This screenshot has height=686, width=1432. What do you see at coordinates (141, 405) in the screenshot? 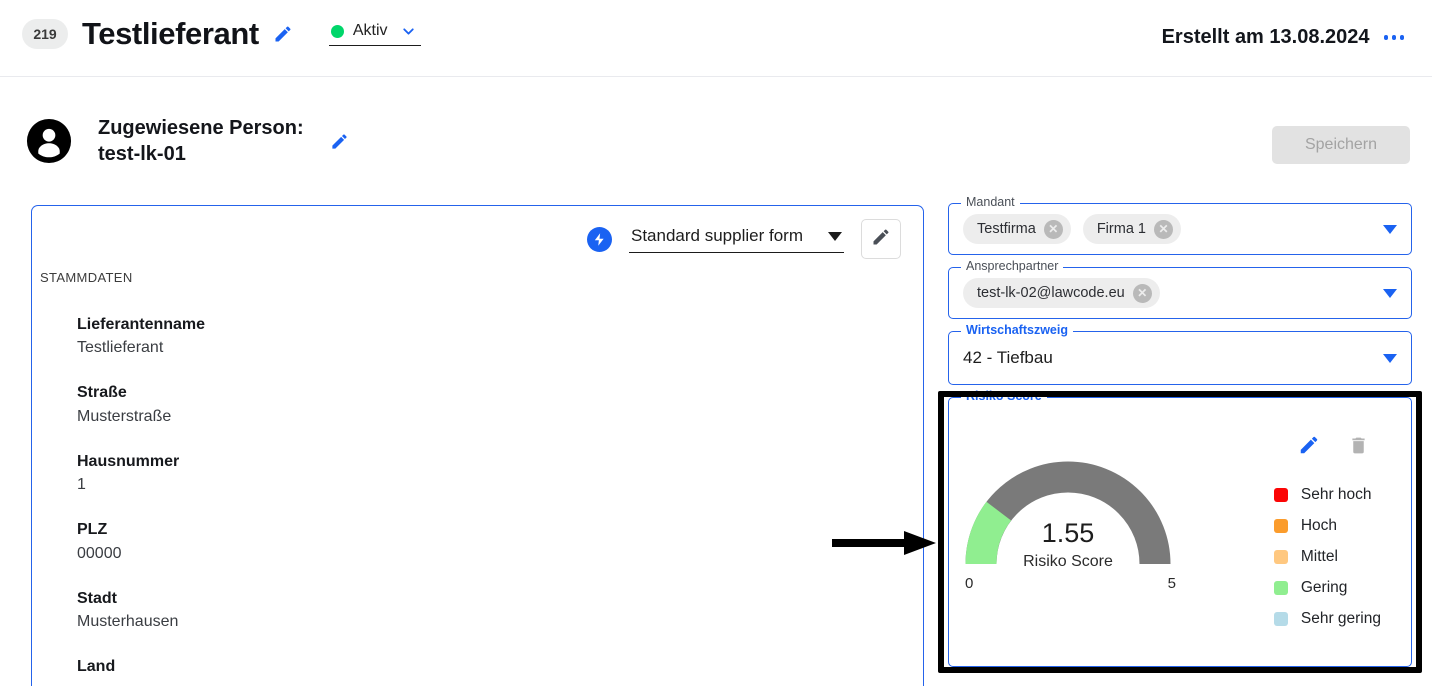
I see `field-strasse: Straße Musterstraße` at bounding box center [141, 405].